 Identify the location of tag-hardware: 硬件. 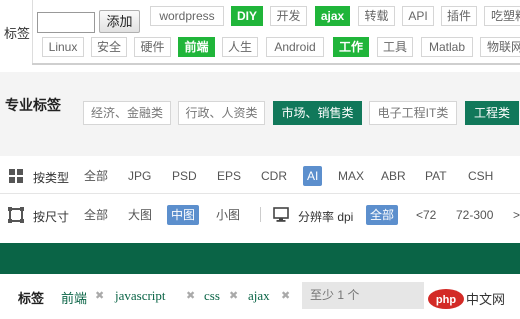
(152, 47).